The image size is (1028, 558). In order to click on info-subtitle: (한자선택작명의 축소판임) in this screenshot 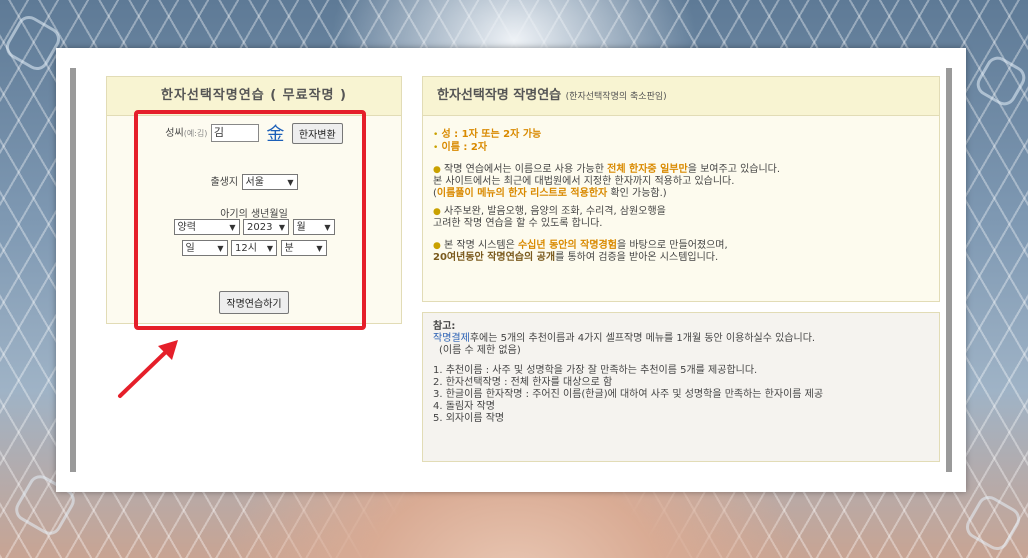, I will do `click(616, 97)`.